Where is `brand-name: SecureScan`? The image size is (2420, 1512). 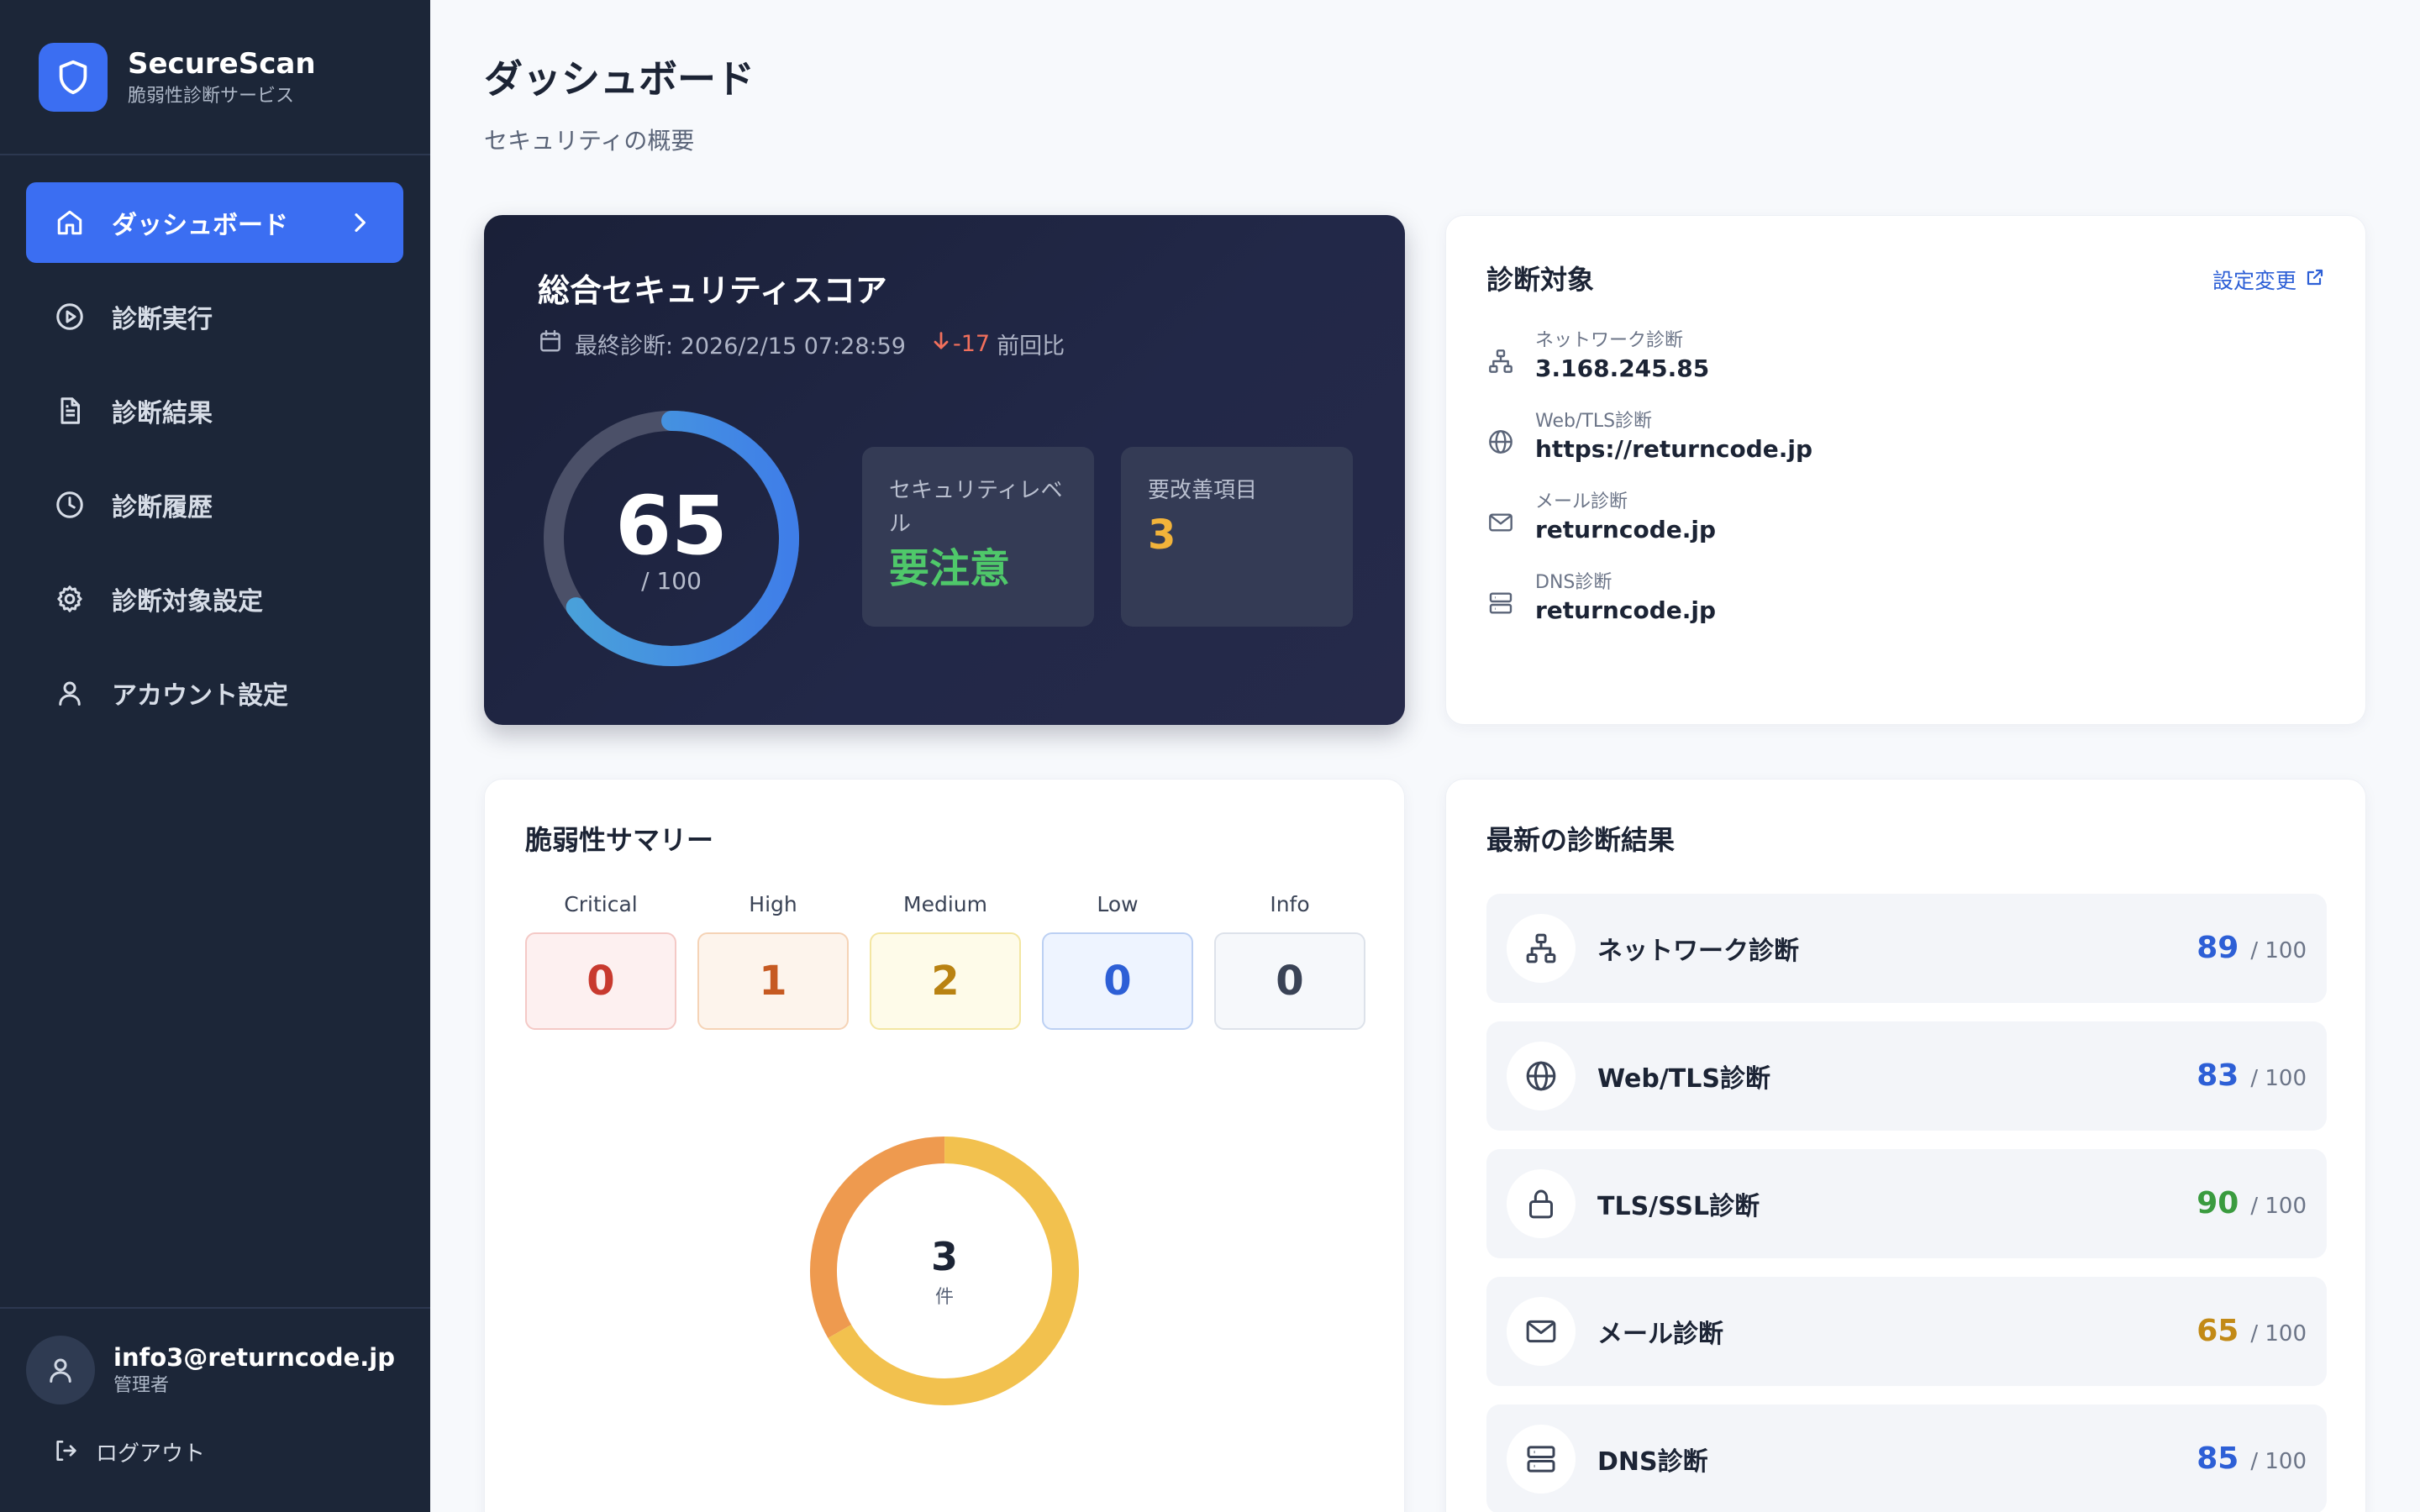 brand-name: SecureScan is located at coordinates (222, 64).